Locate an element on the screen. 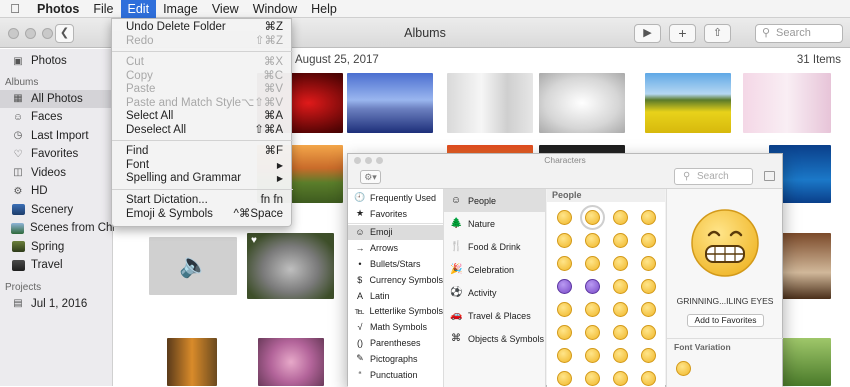 The image size is (850, 387). menu-help: Help is located at coordinates (324, 9).